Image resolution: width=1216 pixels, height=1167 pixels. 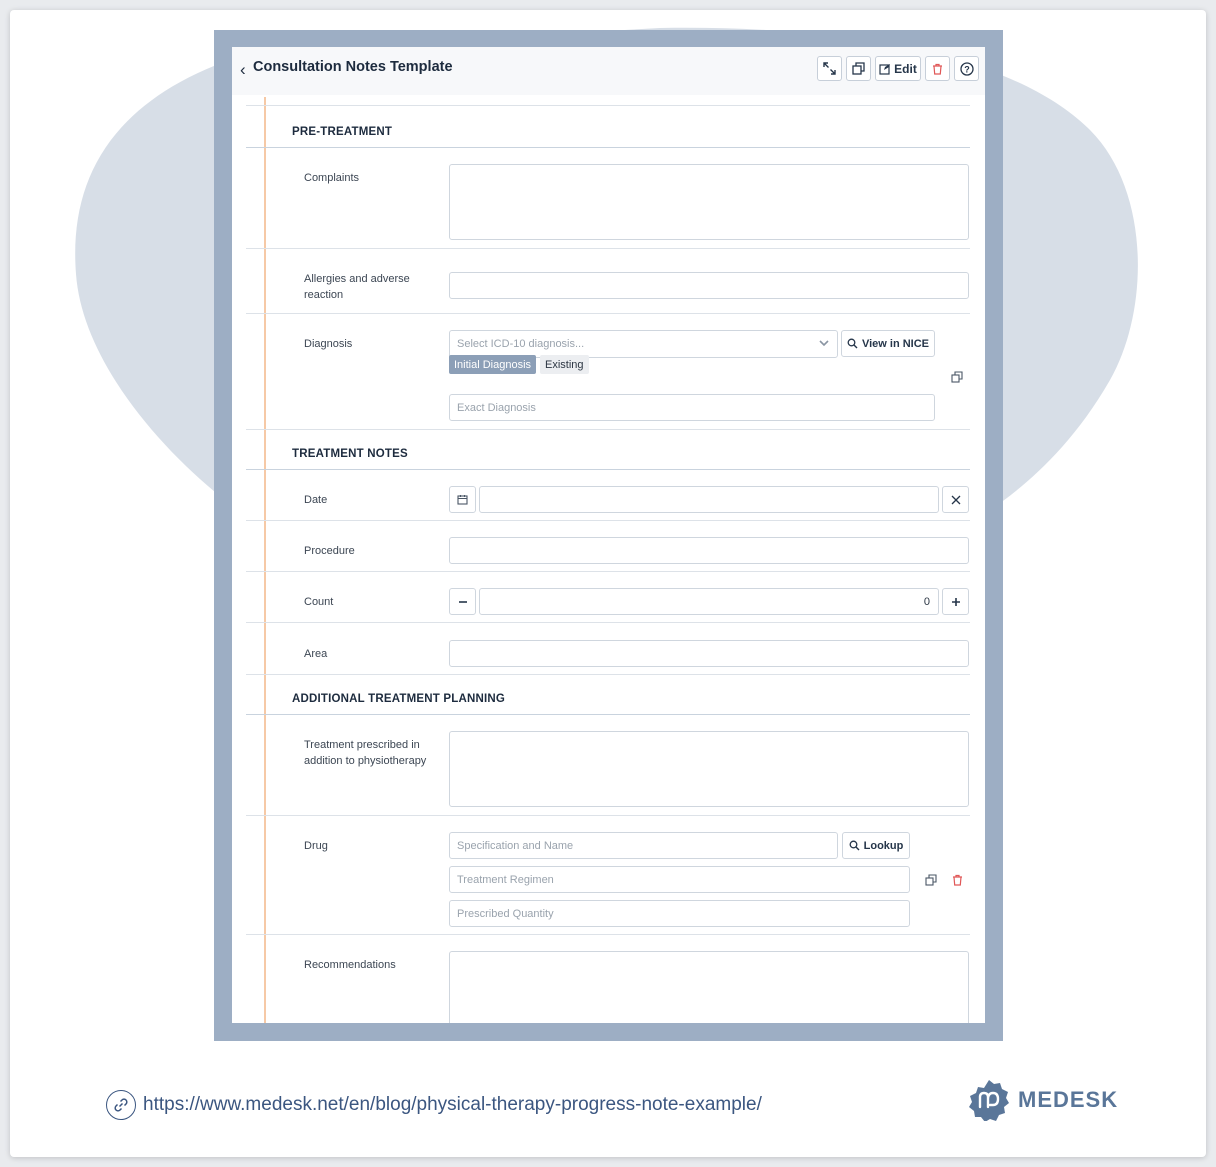 I want to click on edit-label: Edit, so click(x=905, y=68).